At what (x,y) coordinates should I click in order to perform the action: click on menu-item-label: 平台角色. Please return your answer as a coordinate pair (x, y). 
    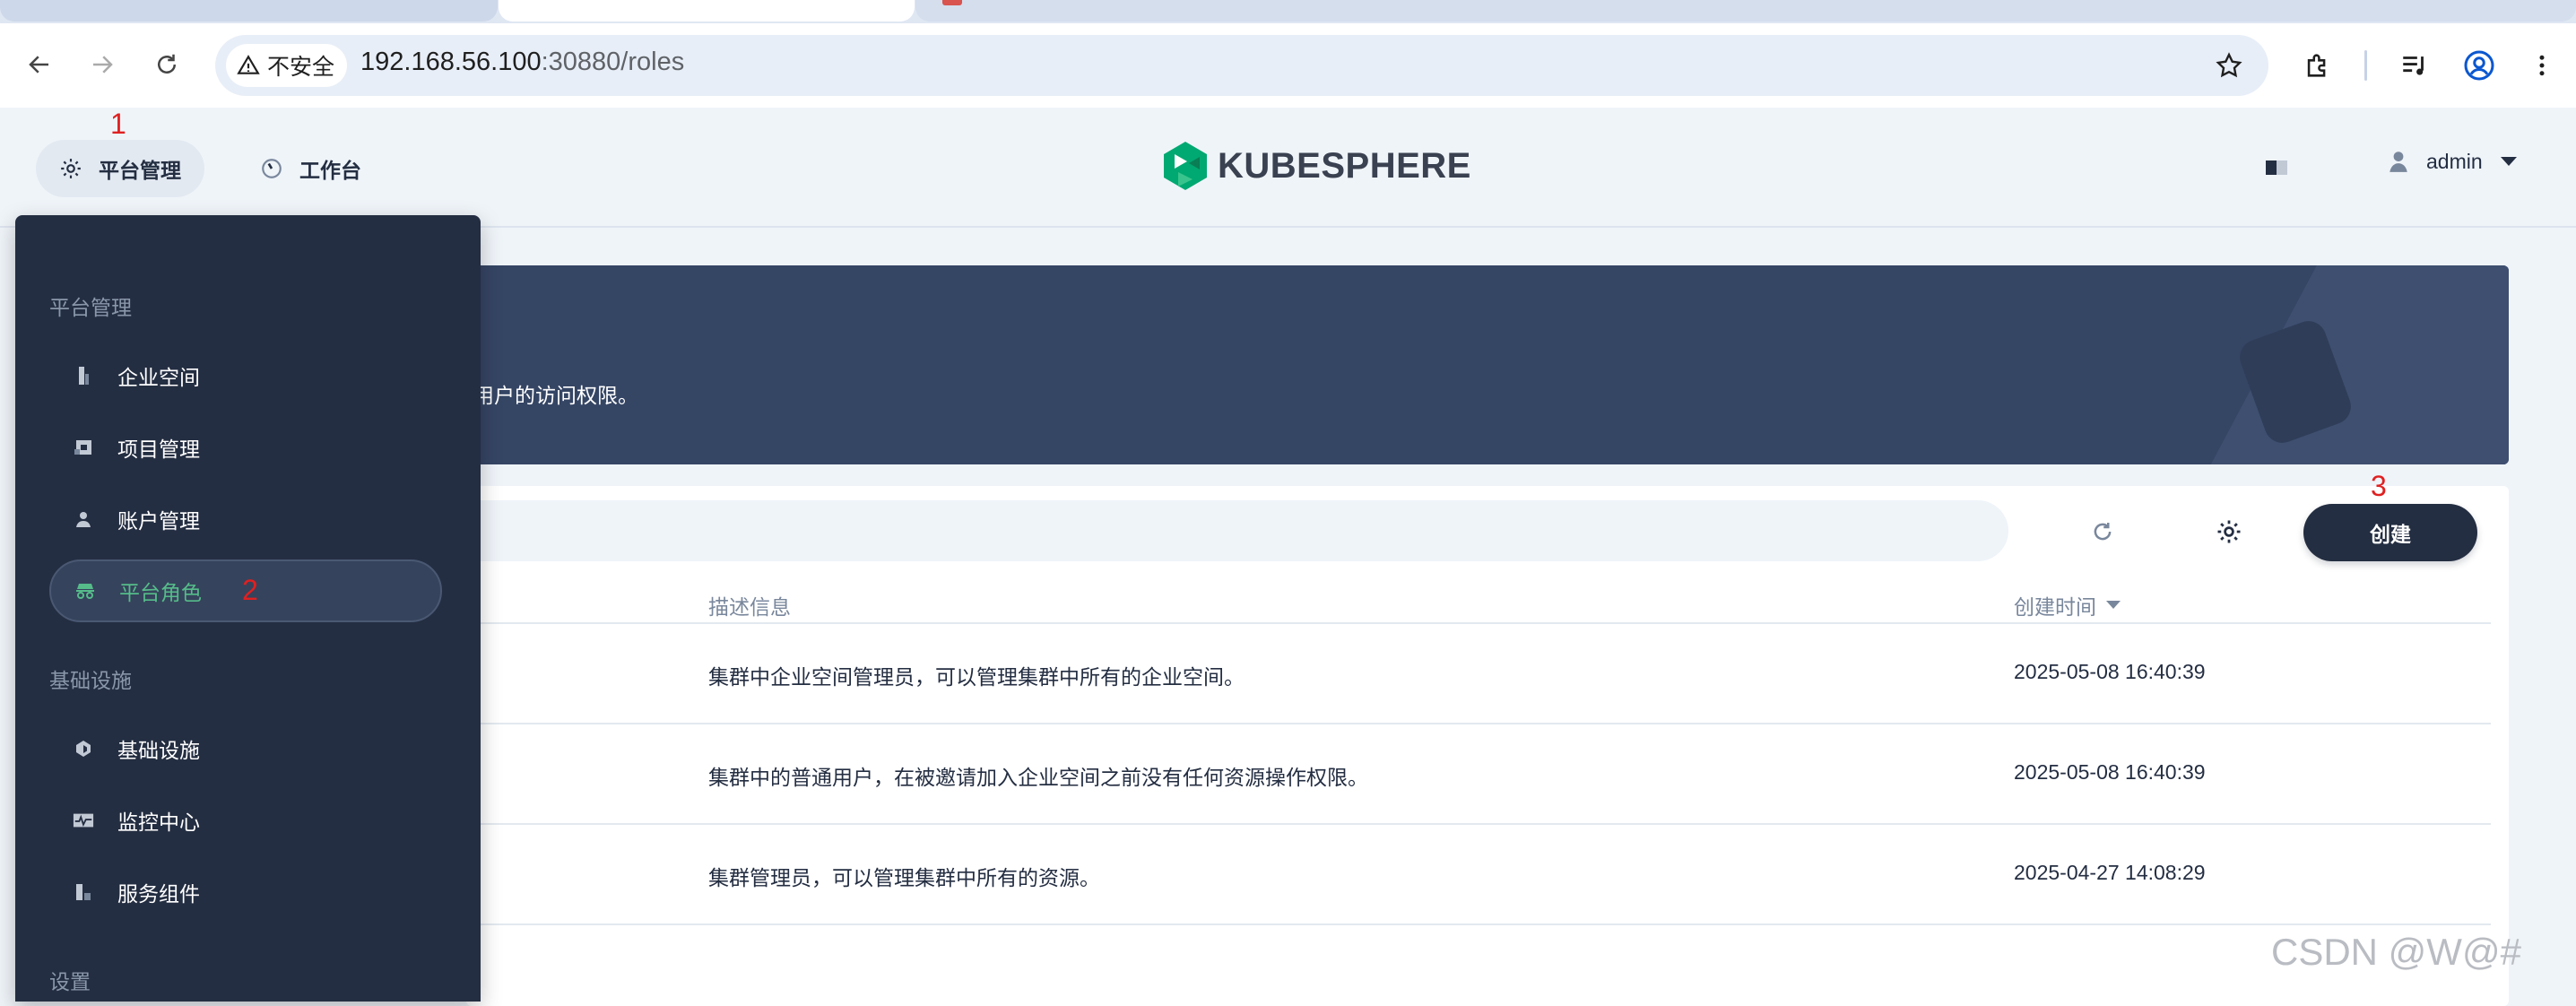
    Looking at the image, I should click on (160, 592).